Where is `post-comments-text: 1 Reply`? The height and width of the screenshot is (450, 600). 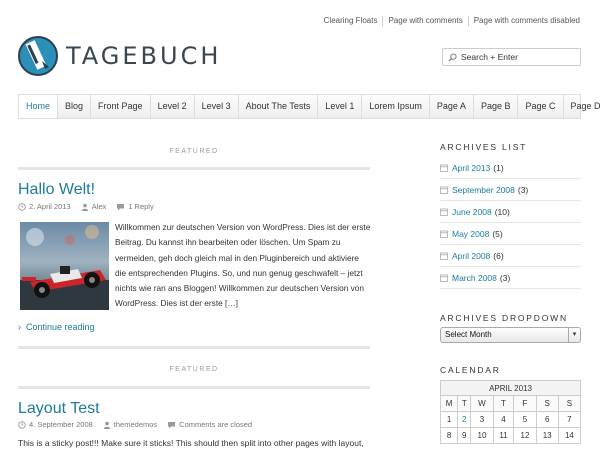
post-comments-text: 1 Reply is located at coordinates (141, 206).